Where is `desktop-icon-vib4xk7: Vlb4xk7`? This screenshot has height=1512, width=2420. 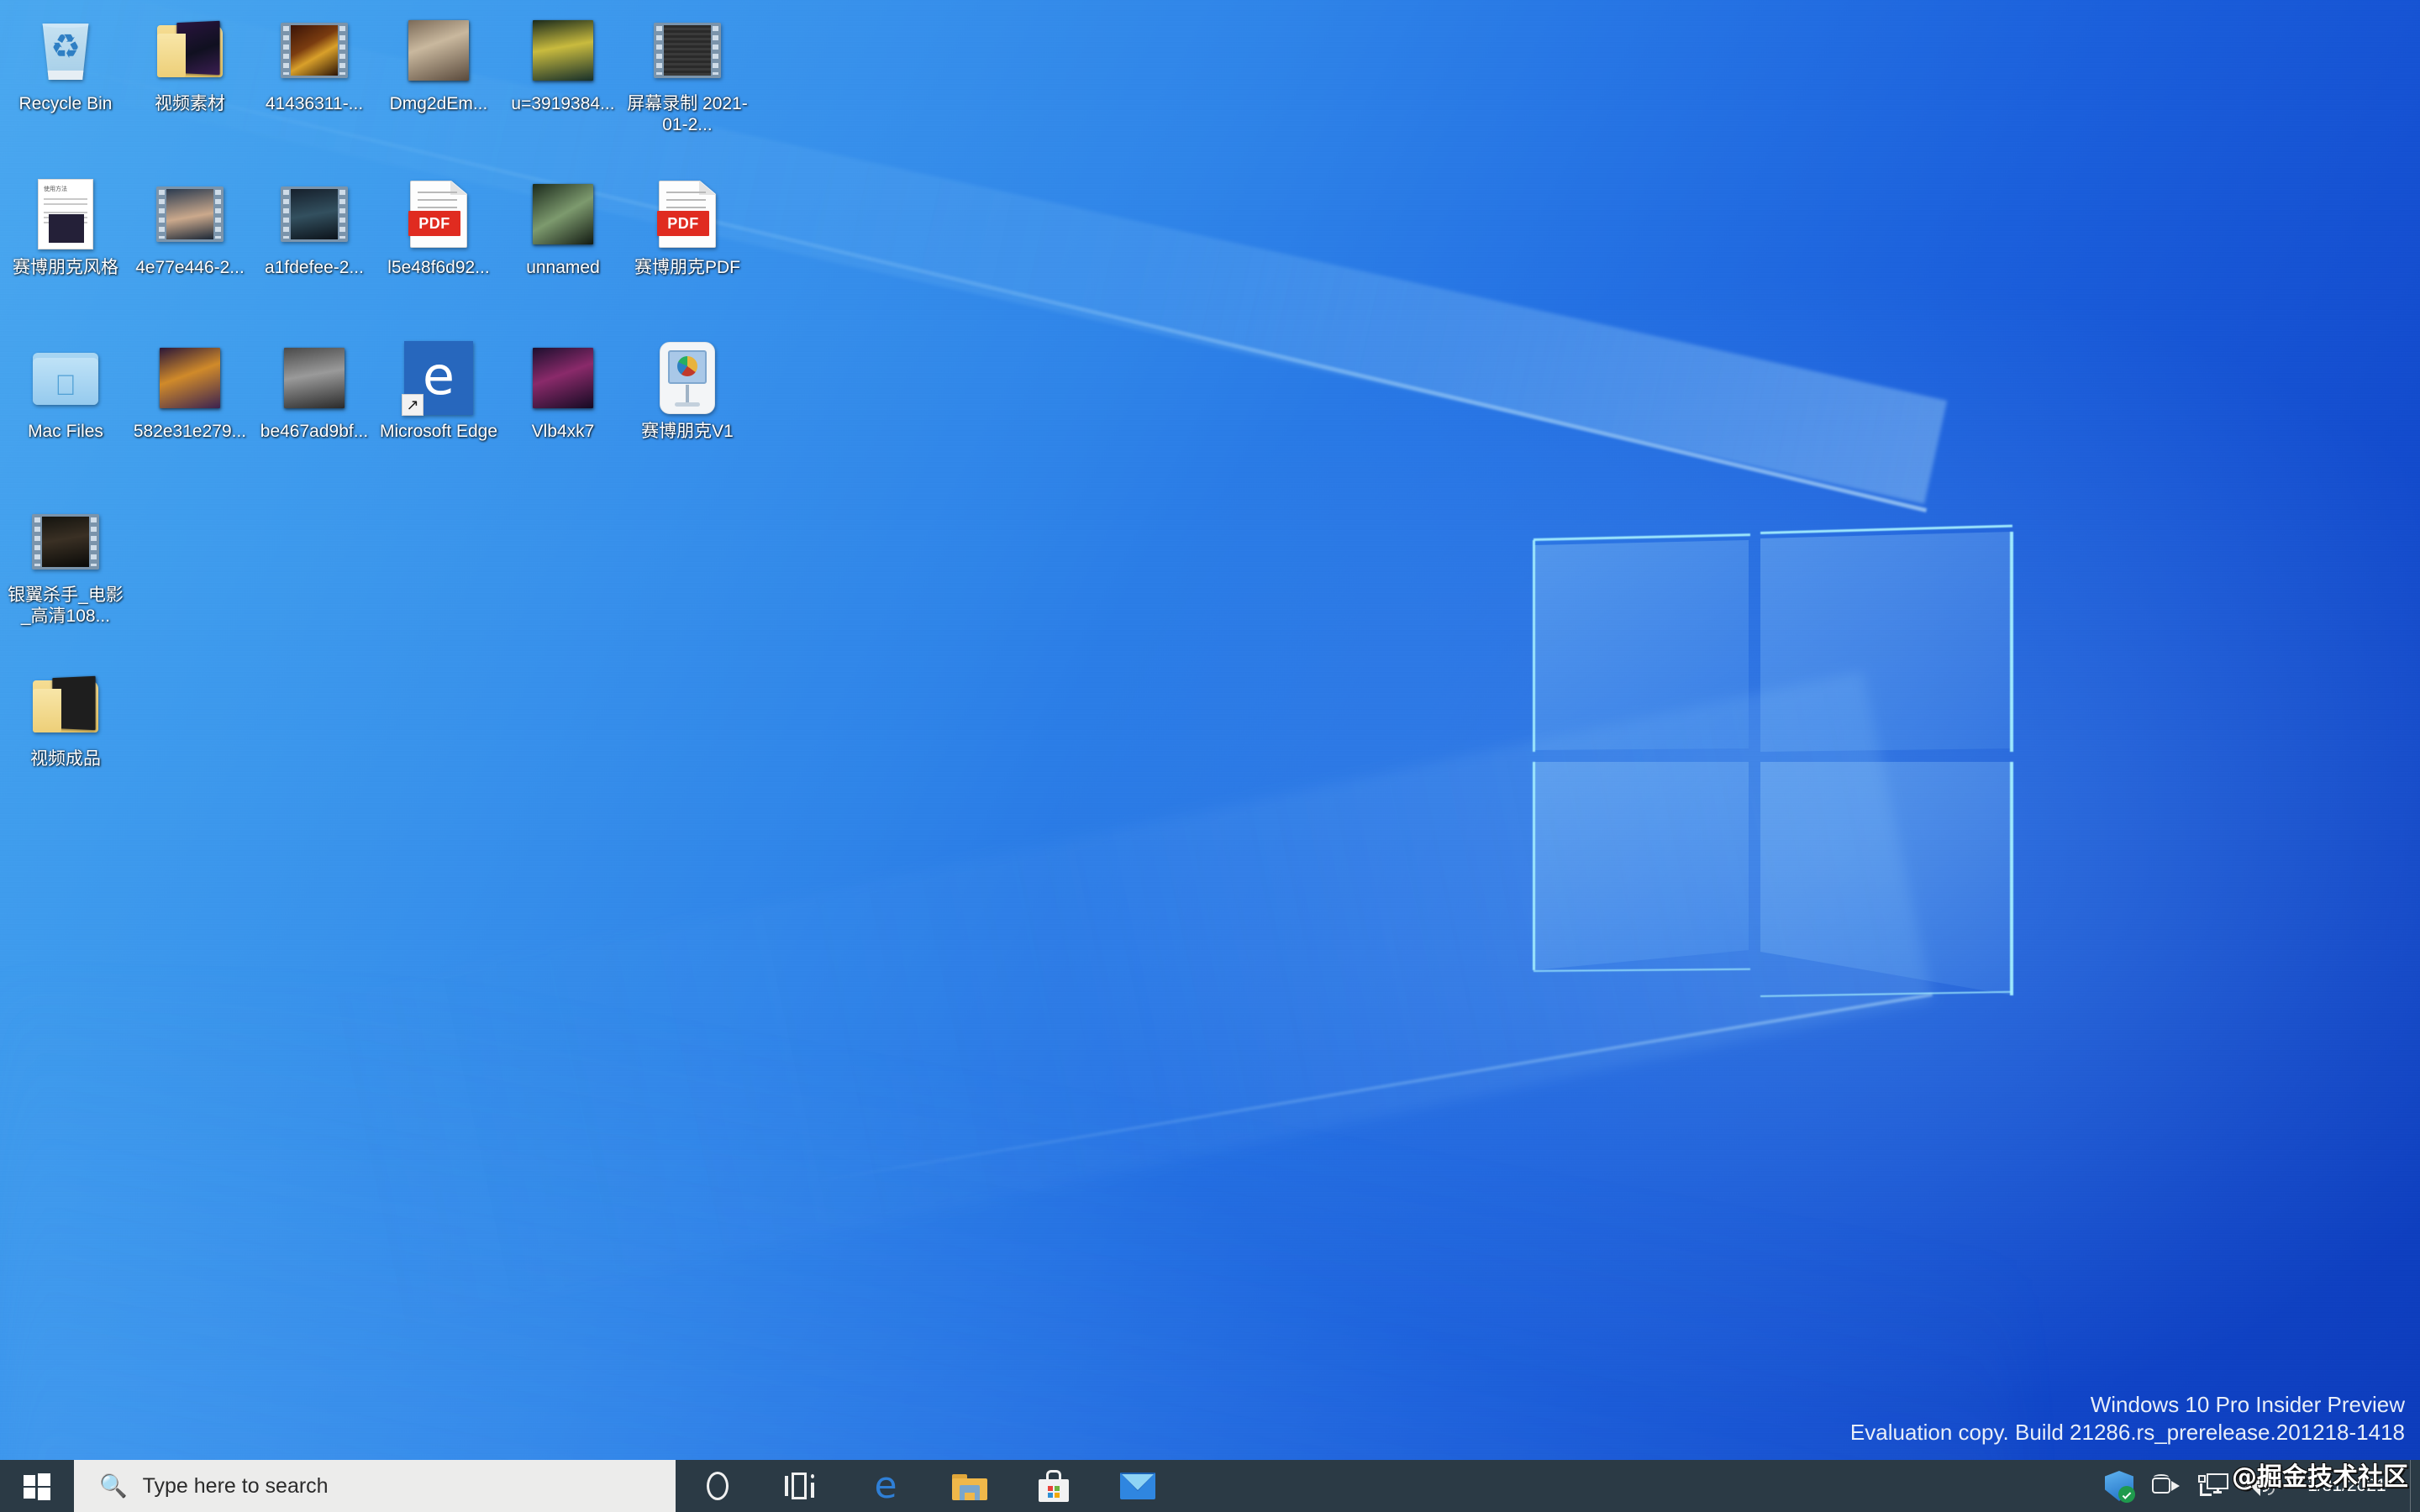 desktop-icon-vib4xk7: Vlb4xk7 is located at coordinates (563, 386).